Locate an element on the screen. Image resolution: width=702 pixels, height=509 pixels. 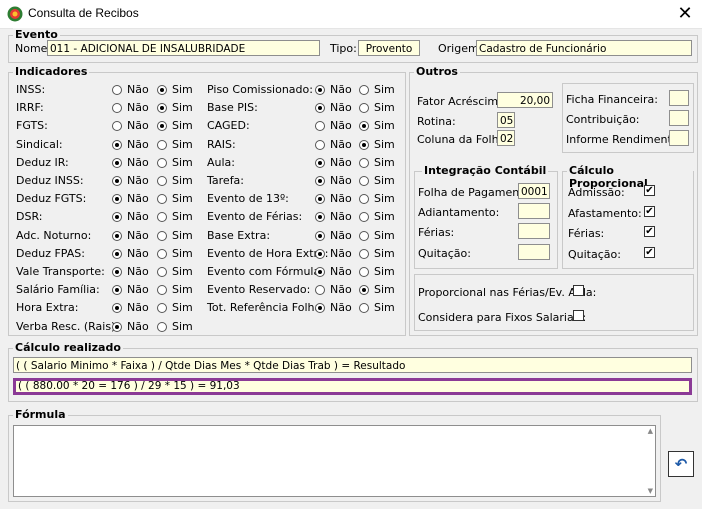
app-logo-icon is located at coordinates (15, 14).